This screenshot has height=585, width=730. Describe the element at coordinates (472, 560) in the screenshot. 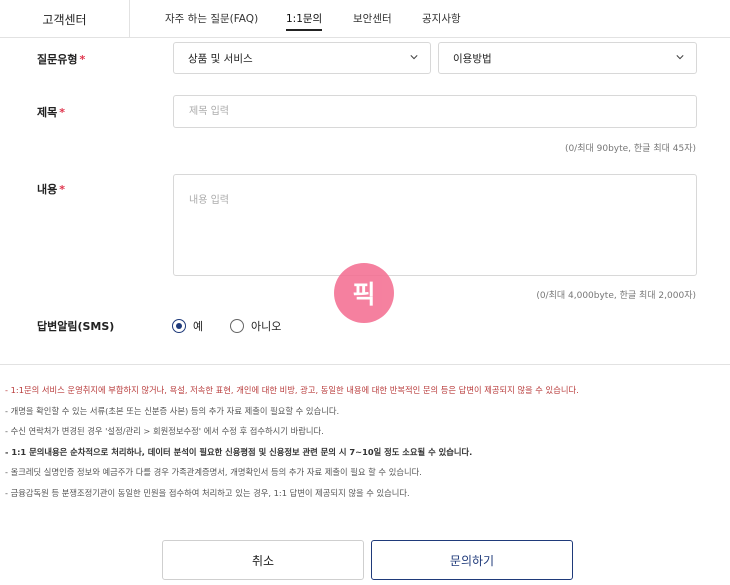

I see `submit-inquiry-button: 문의하기` at that location.